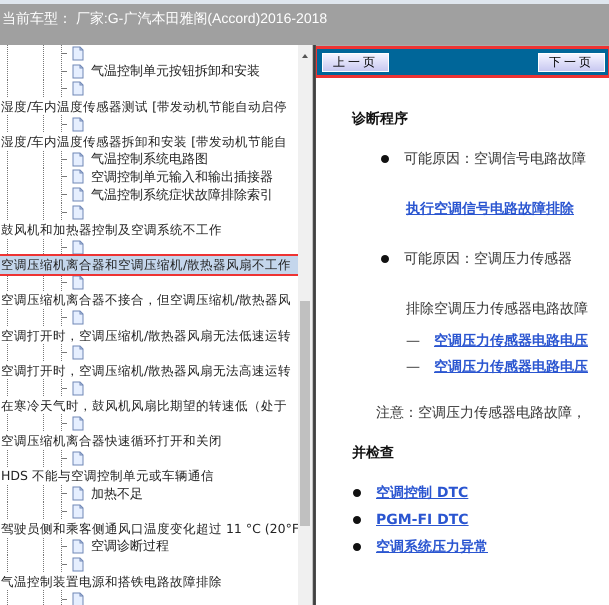  I want to click on next-page-button: 下一页, so click(571, 62).